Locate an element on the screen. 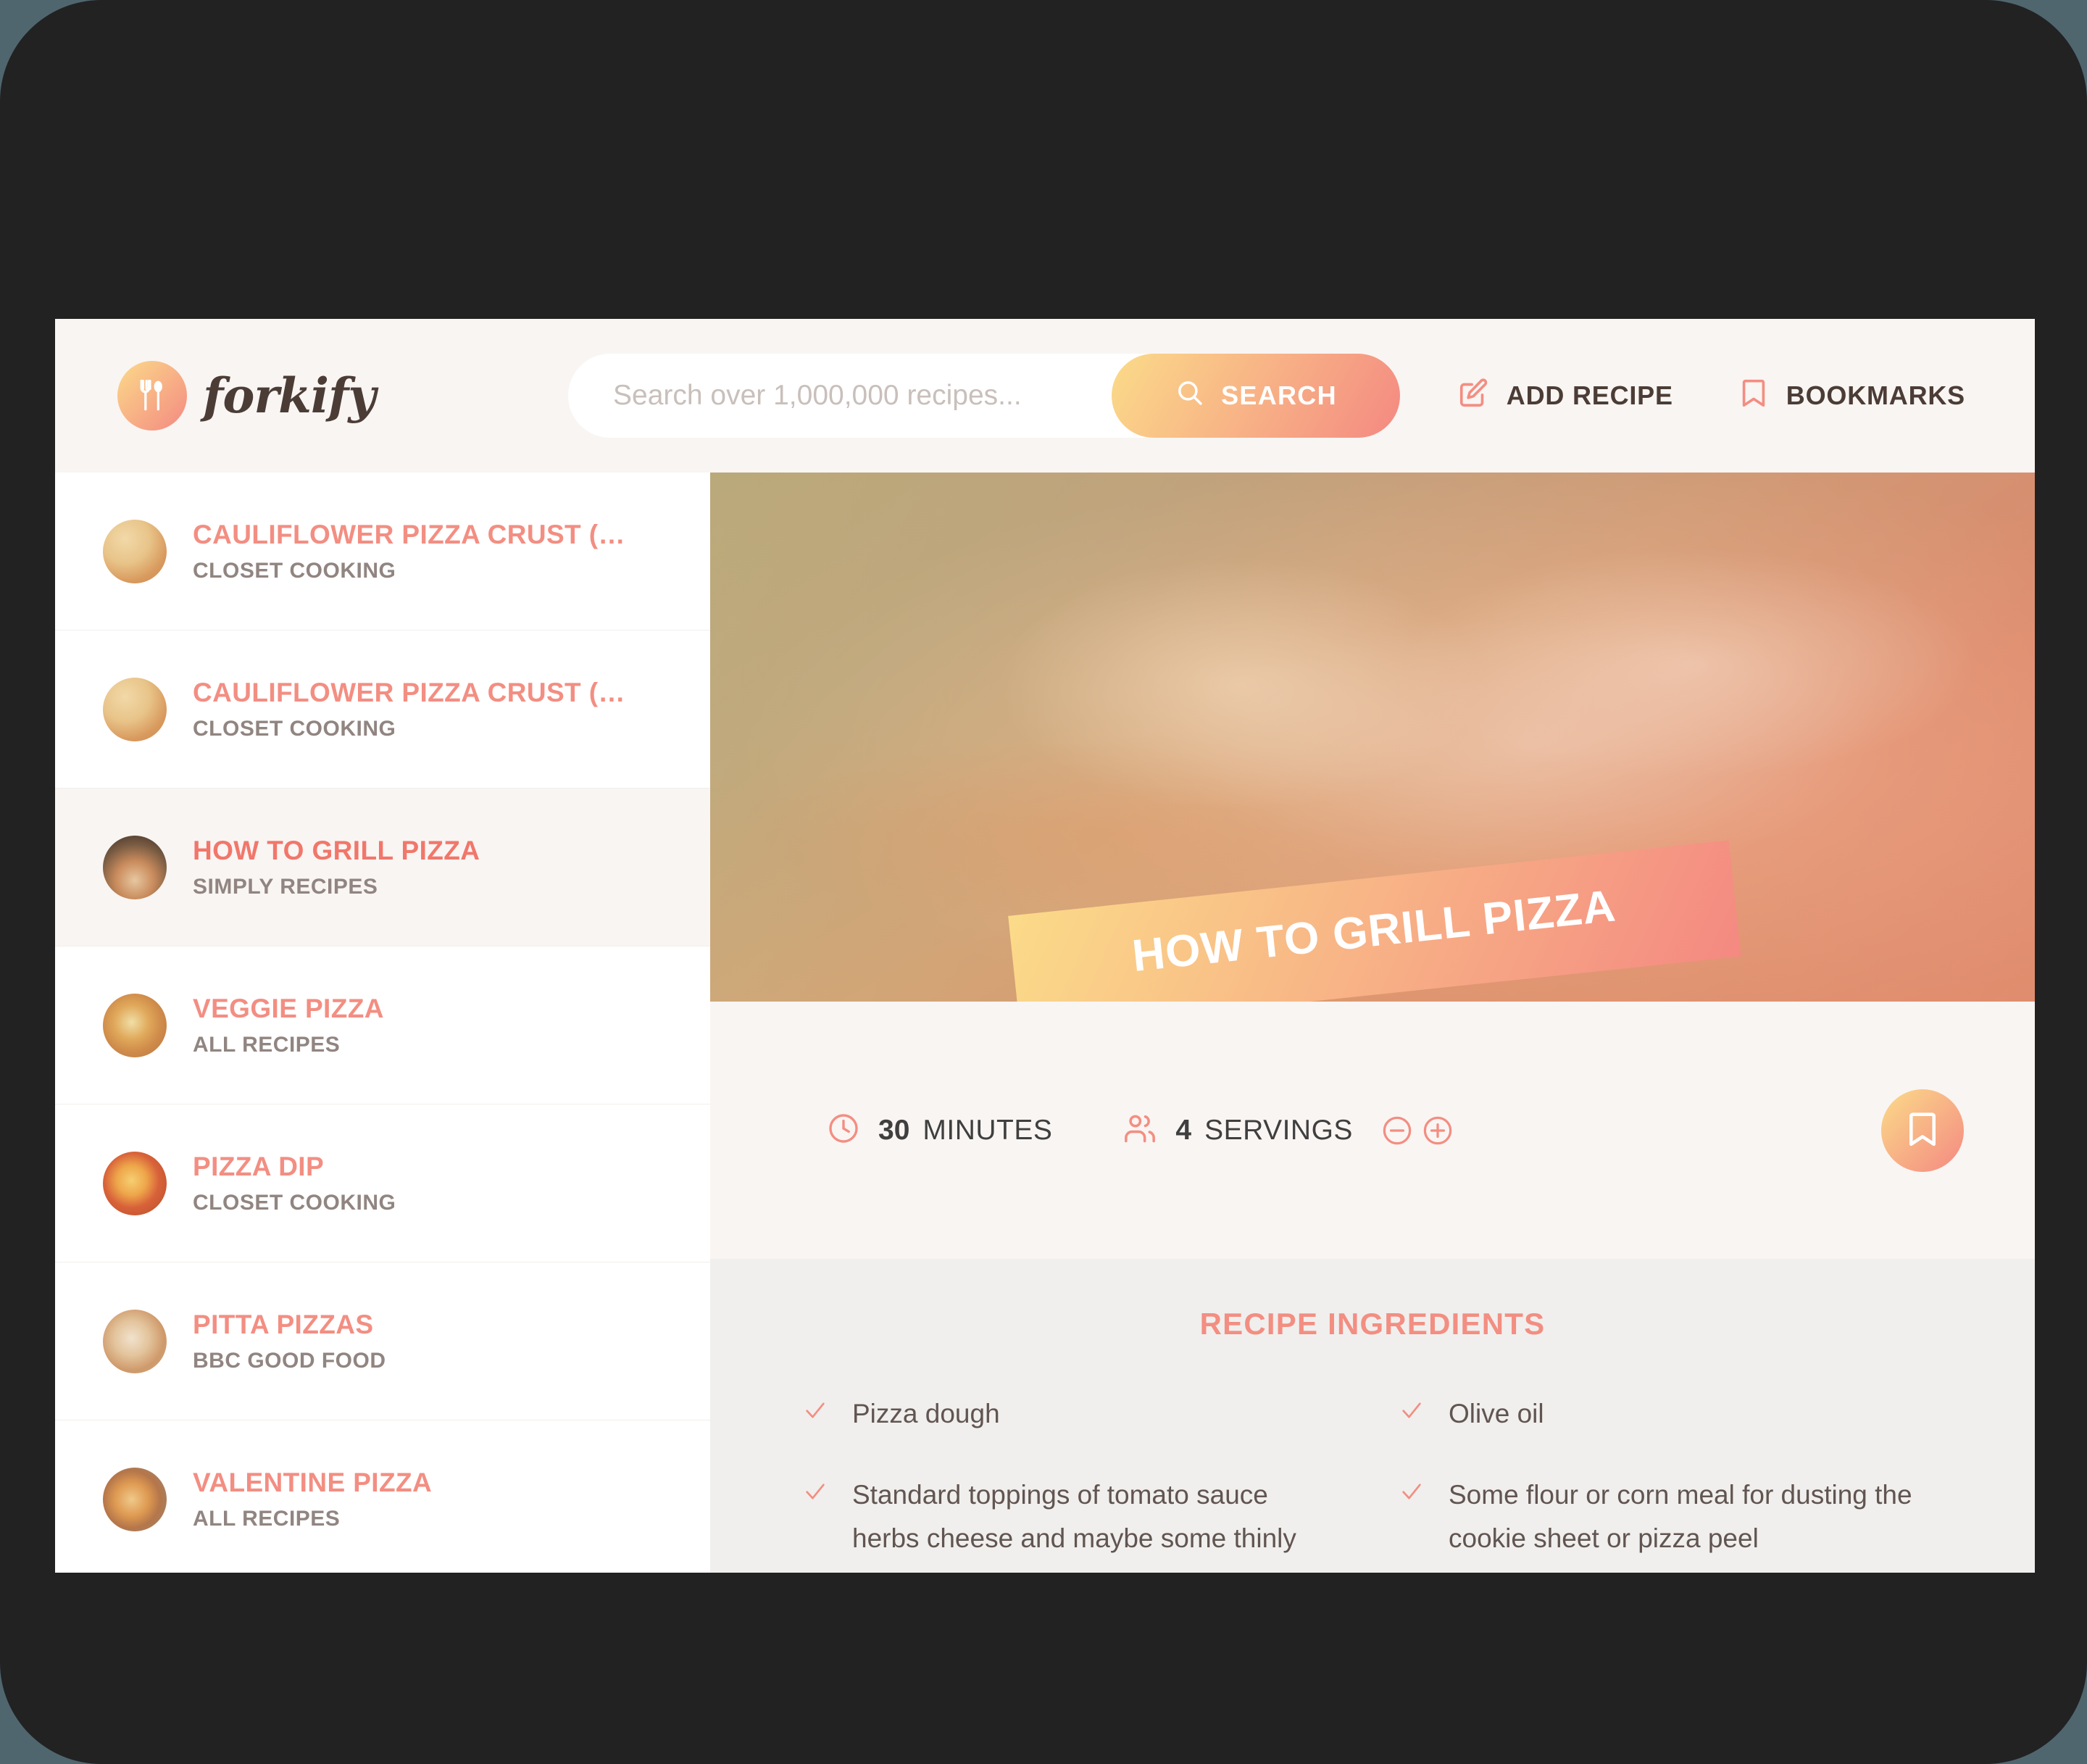 The width and height of the screenshot is (2087, 1764). result-item: VALENTINE PIZZA ALL RECIPES is located at coordinates (382, 1496).